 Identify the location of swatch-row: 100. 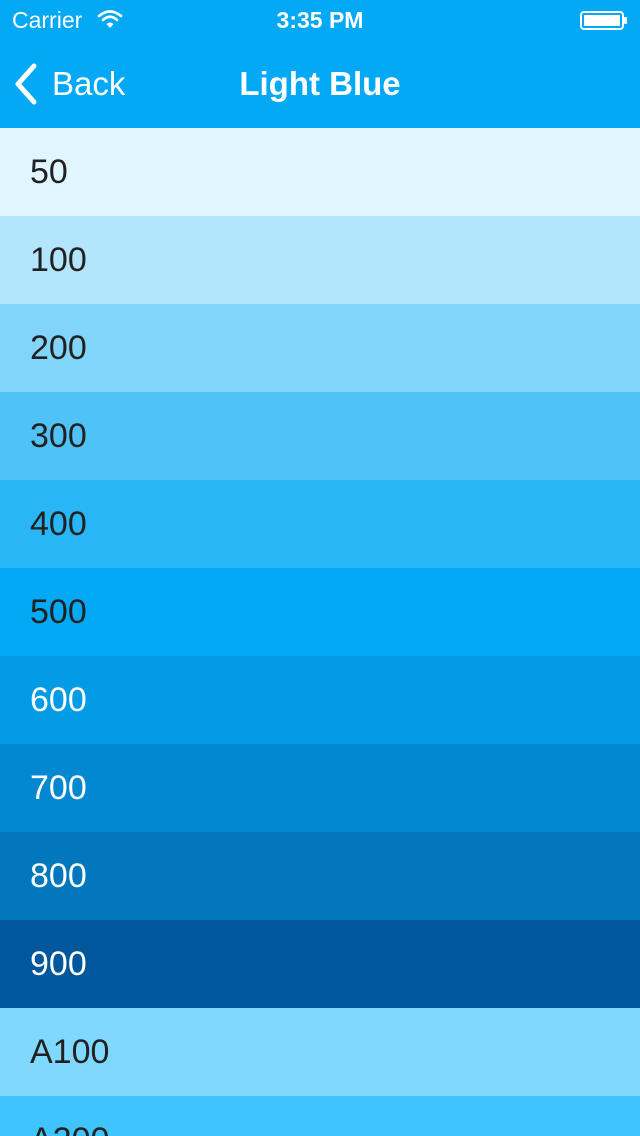
(320, 260).